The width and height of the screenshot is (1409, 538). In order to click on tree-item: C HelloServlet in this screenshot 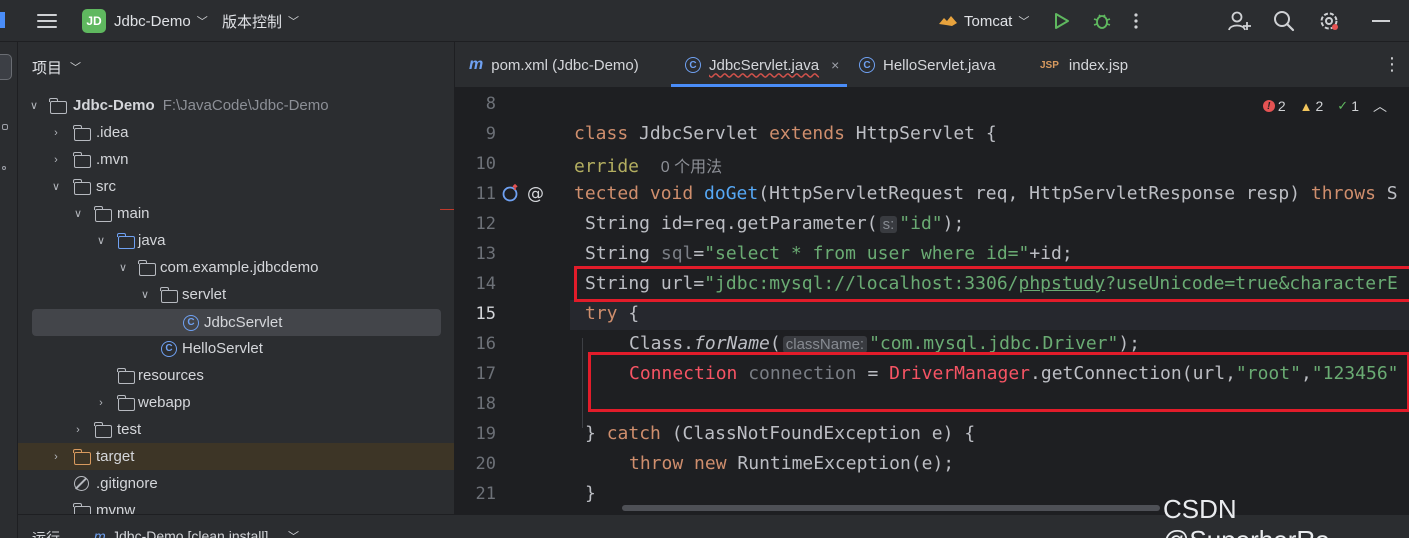, I will do `click(236, 348)`.